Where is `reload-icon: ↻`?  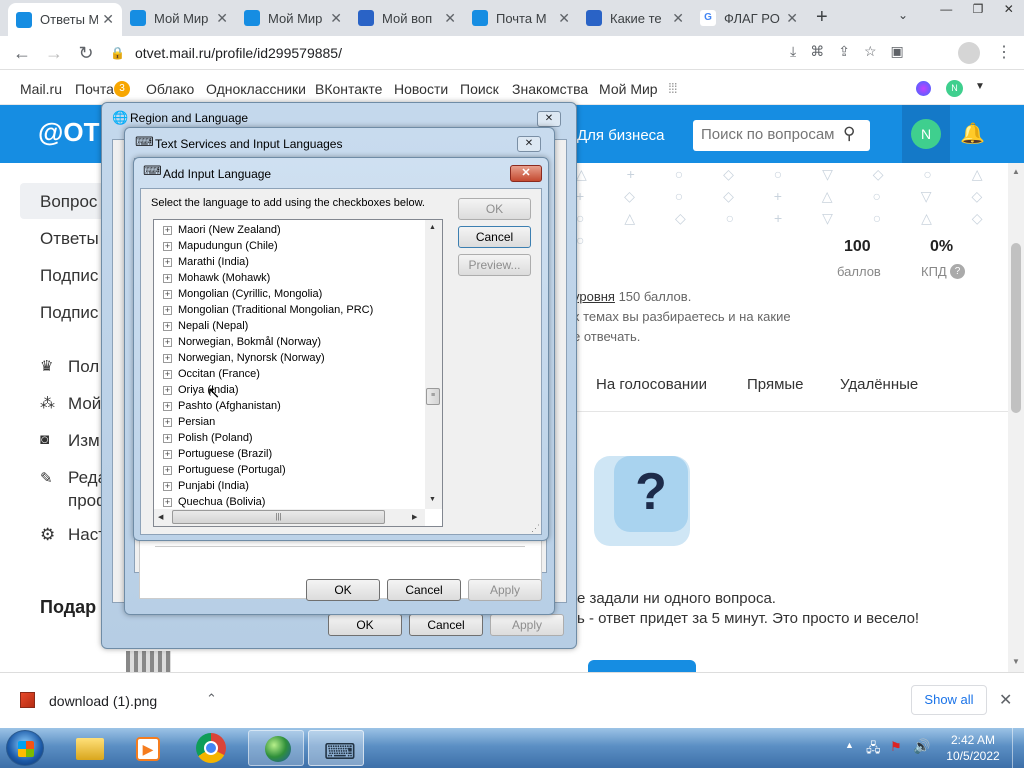 reload-icon: ↻ is located at coordinates (86, 53).